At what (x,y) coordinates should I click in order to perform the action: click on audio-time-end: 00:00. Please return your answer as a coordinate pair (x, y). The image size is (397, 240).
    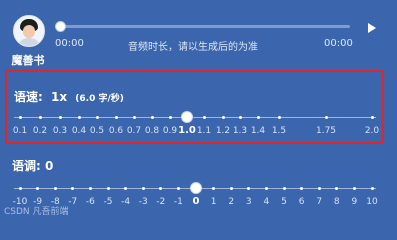
    Looking at the image, I should click on (338, 43).